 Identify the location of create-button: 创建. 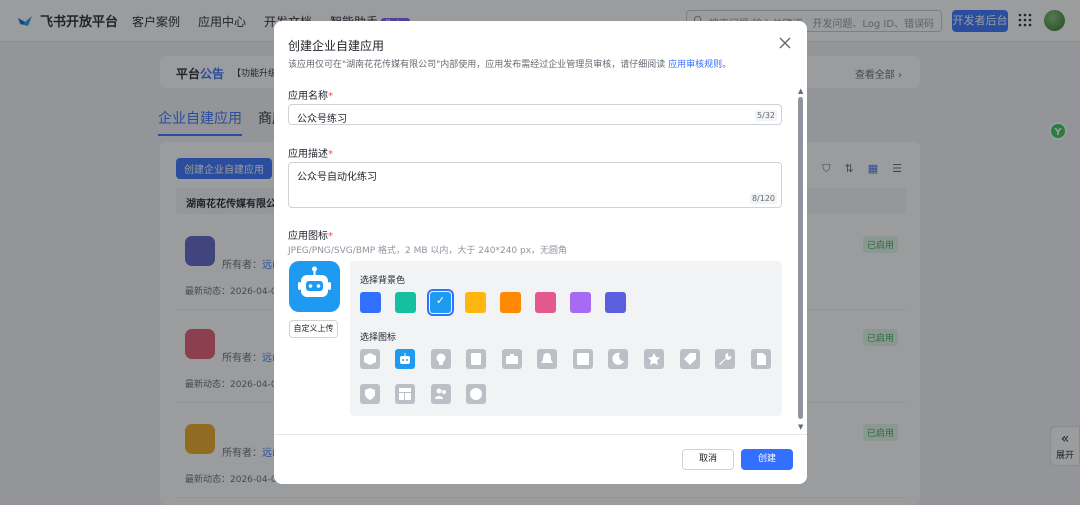
(767, 459).